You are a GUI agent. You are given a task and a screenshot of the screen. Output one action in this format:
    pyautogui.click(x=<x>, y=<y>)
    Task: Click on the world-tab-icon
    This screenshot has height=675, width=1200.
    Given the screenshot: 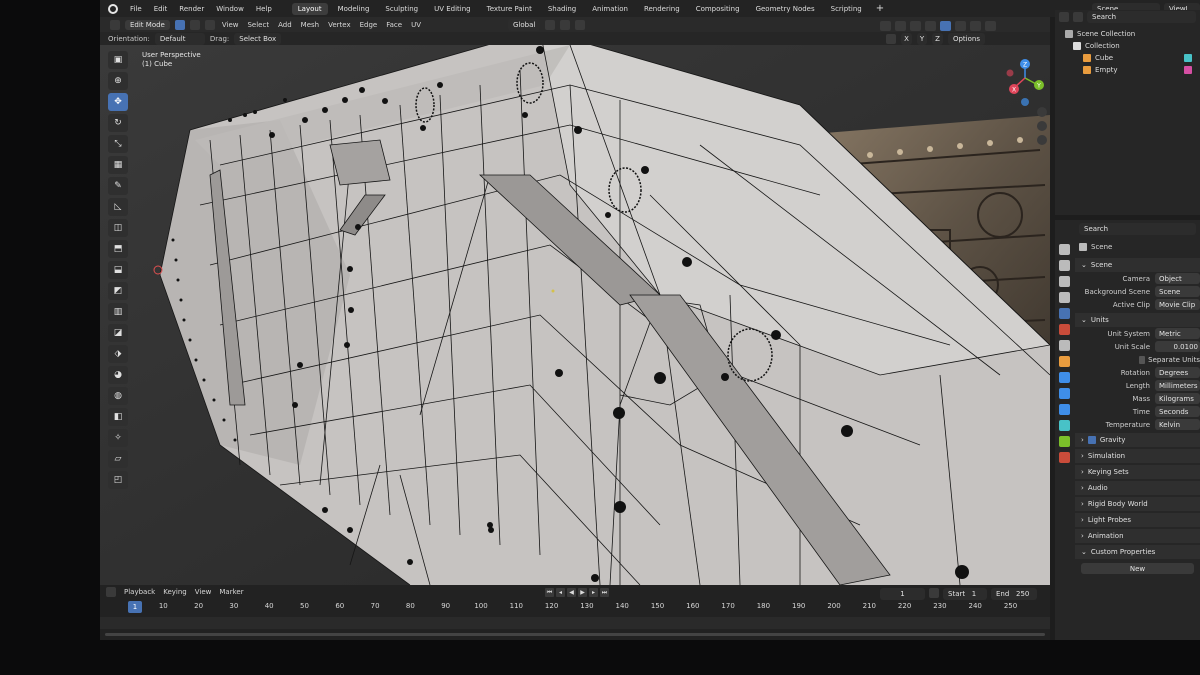 What is the action you would take?
    pyautogui.click(x=1064, y=329)
    